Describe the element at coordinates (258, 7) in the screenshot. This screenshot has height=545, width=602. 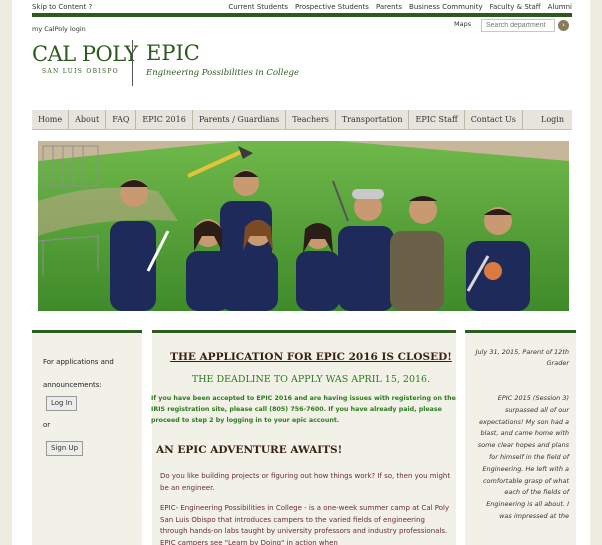
I see `link-current-students: Current Students` at that location.